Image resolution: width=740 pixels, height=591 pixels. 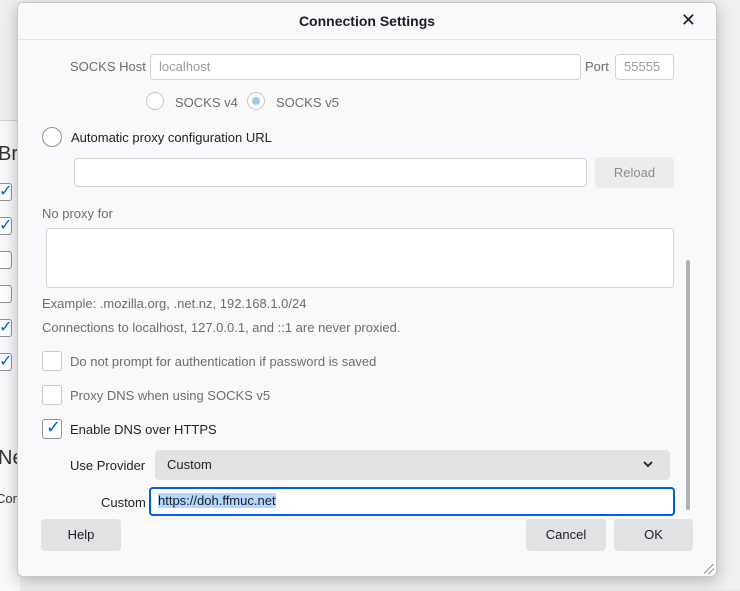 What do you see at coordinates (648, 470) in the screenshot?
I see `chevron-down-icon` at bounding box center [648, 470].